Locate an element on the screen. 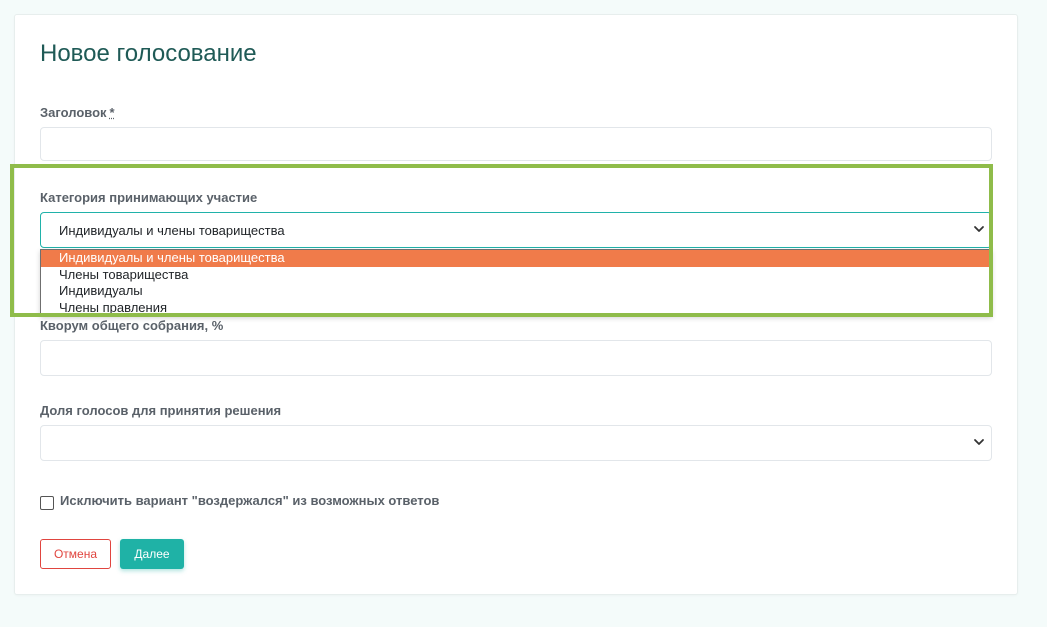 Image resolution: width=1047 pixels, height=627 pixels. title-field-label: Заголовок * is located at coordinates (77, 112).